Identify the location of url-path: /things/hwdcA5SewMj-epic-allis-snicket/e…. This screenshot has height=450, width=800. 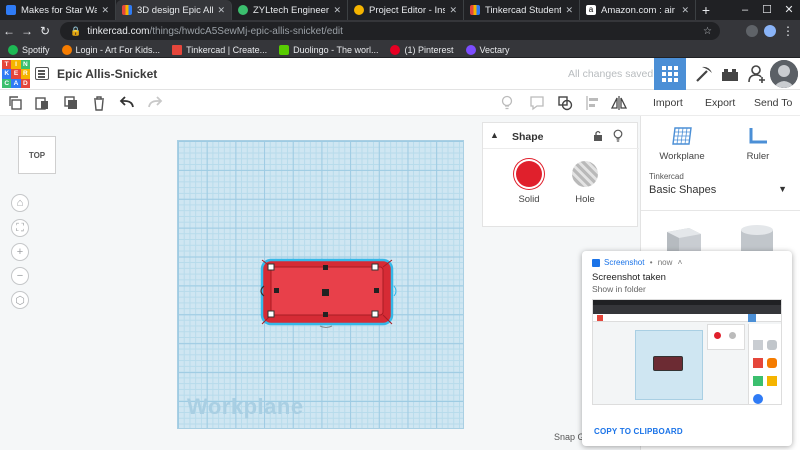
(246, 31).